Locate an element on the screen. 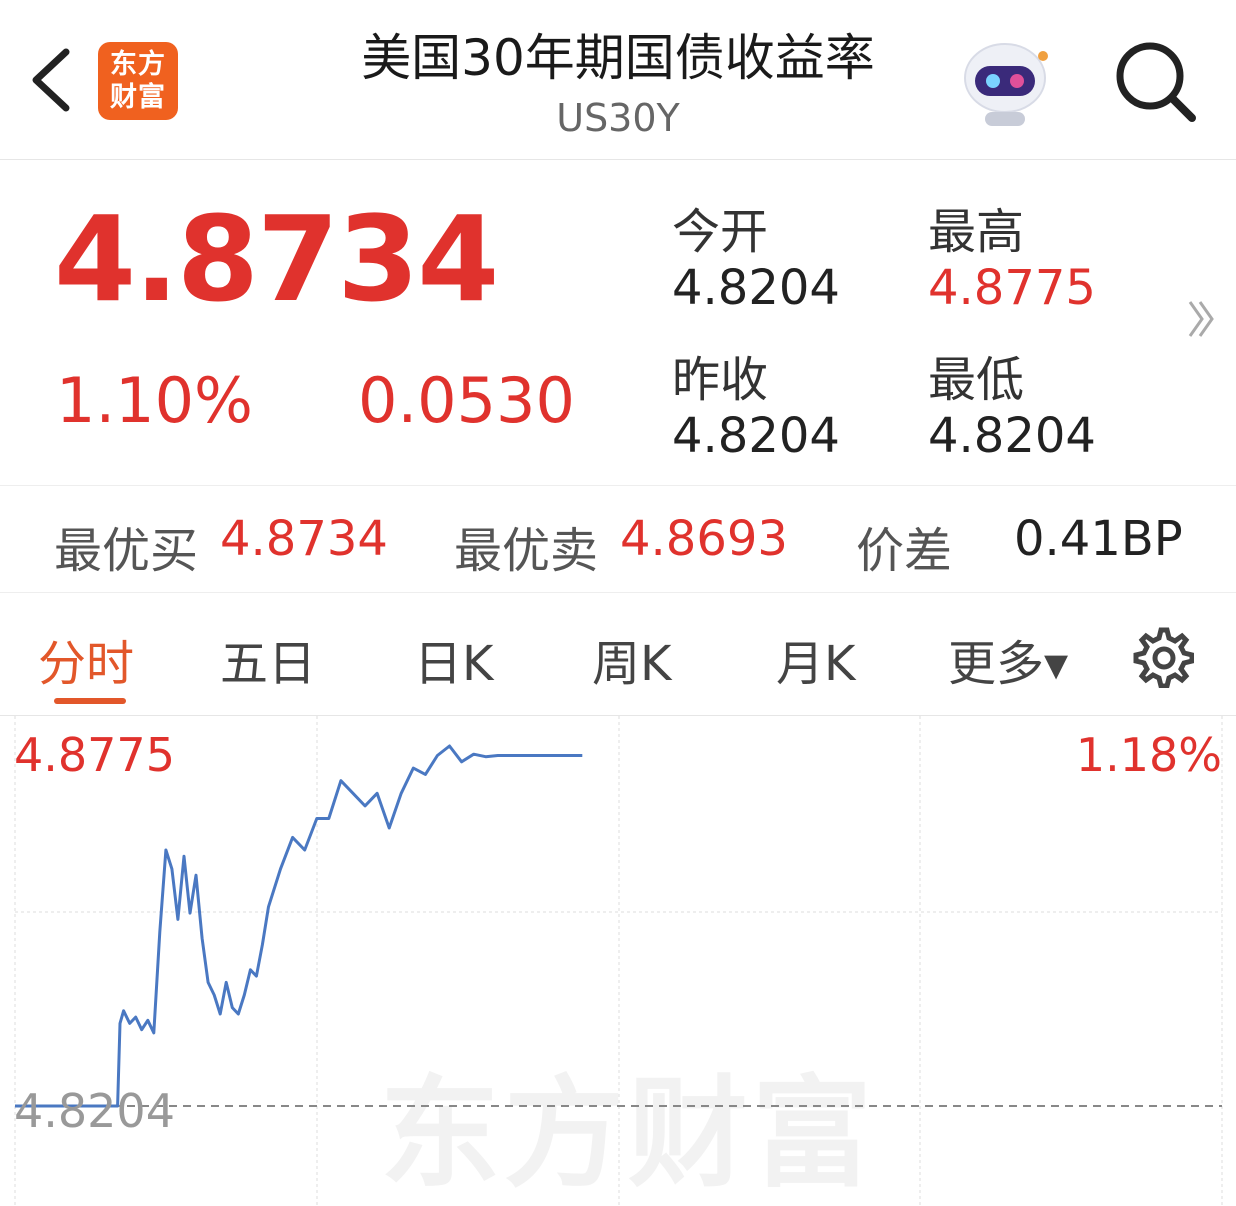 The height and width of the screenshot is (1206, 1236). last-price: 4.8734 is located at coordinates (276, 259).